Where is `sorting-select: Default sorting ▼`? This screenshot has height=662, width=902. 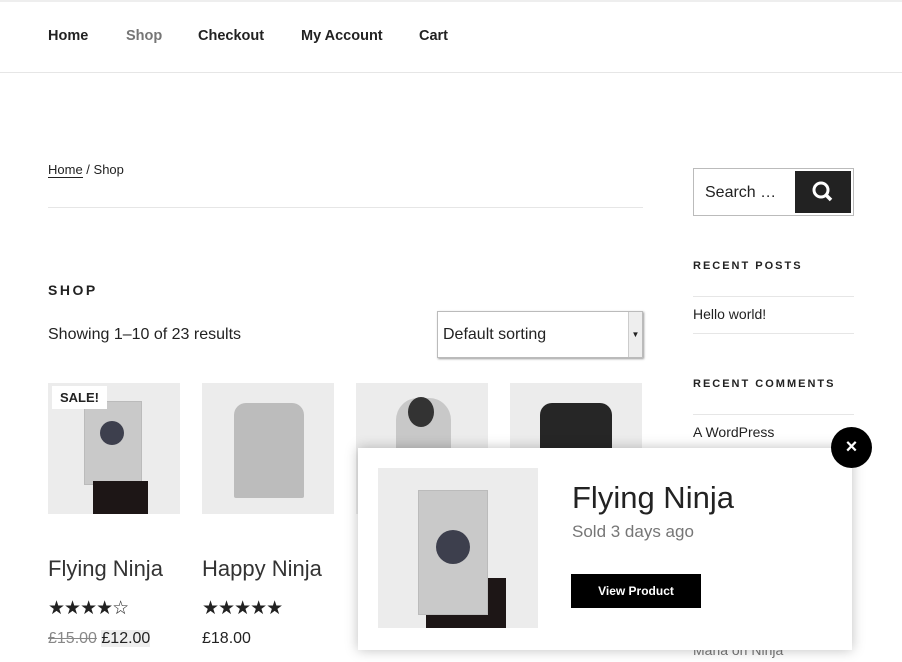 sorting-select: Default sorting ▼ is located at coordinates (540, 334).